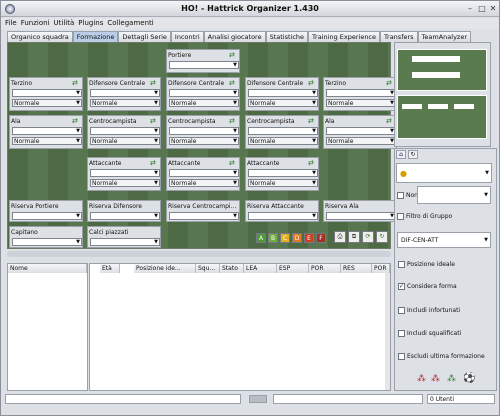 The width and height of the screenshot is (500, 416). I want to click on tab-organico: Organico squadra, so click(40, 36).